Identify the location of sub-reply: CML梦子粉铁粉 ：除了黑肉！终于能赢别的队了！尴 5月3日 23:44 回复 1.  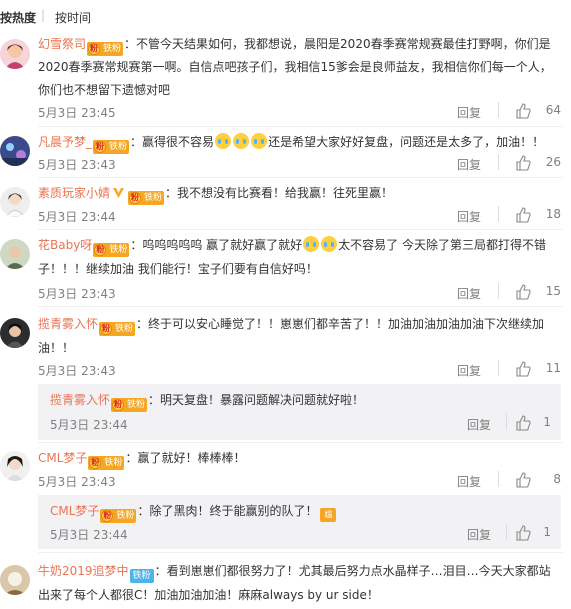
(299, 522).